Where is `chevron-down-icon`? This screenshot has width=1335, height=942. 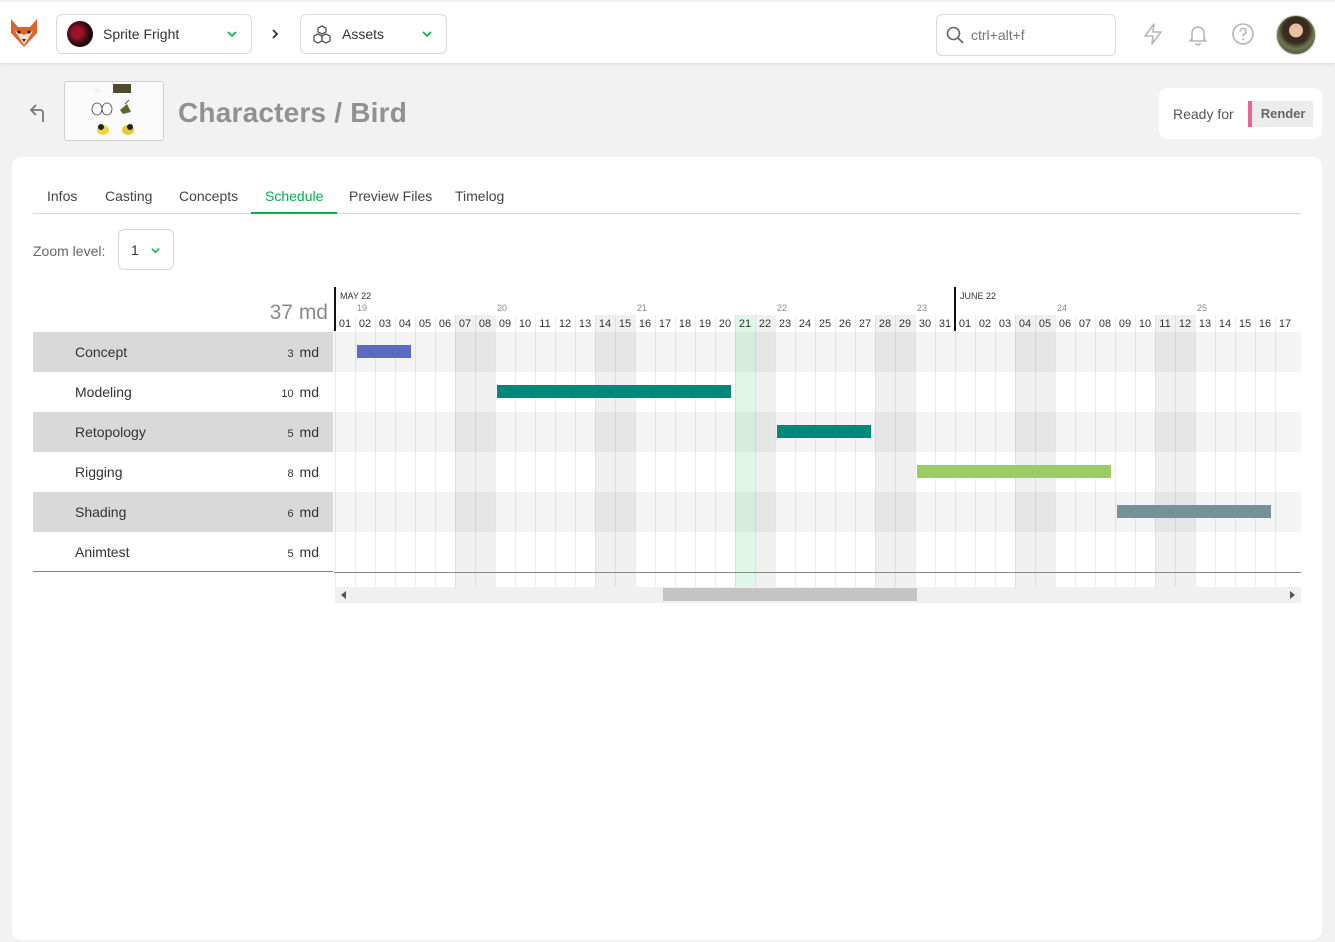 chevron-down-icon is located at coordinates (232, 34).